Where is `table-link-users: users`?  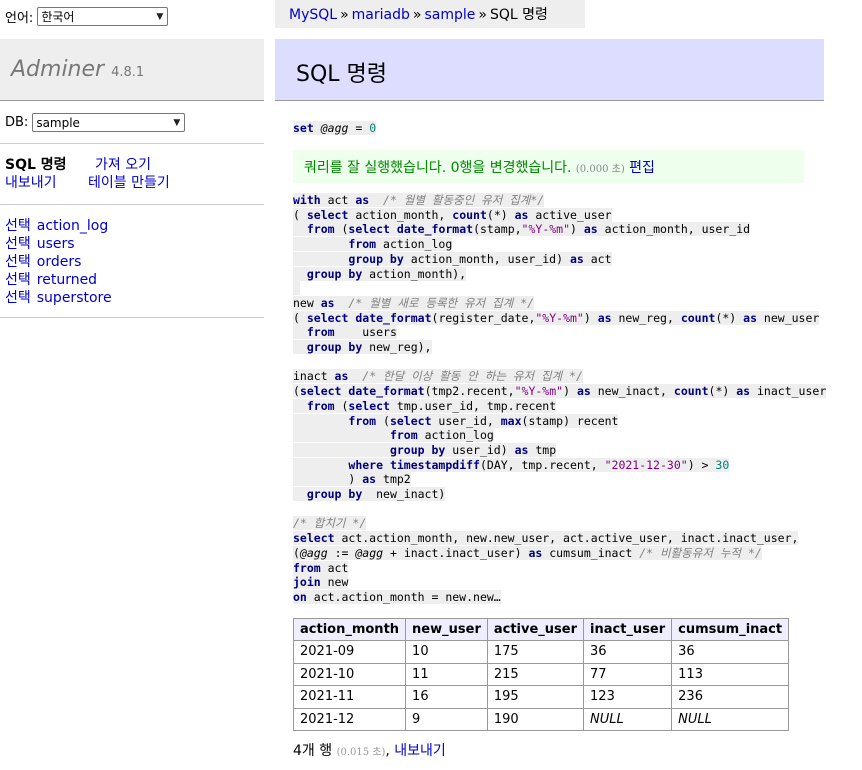
table-link-users: users is located at coordinates (56, 244).